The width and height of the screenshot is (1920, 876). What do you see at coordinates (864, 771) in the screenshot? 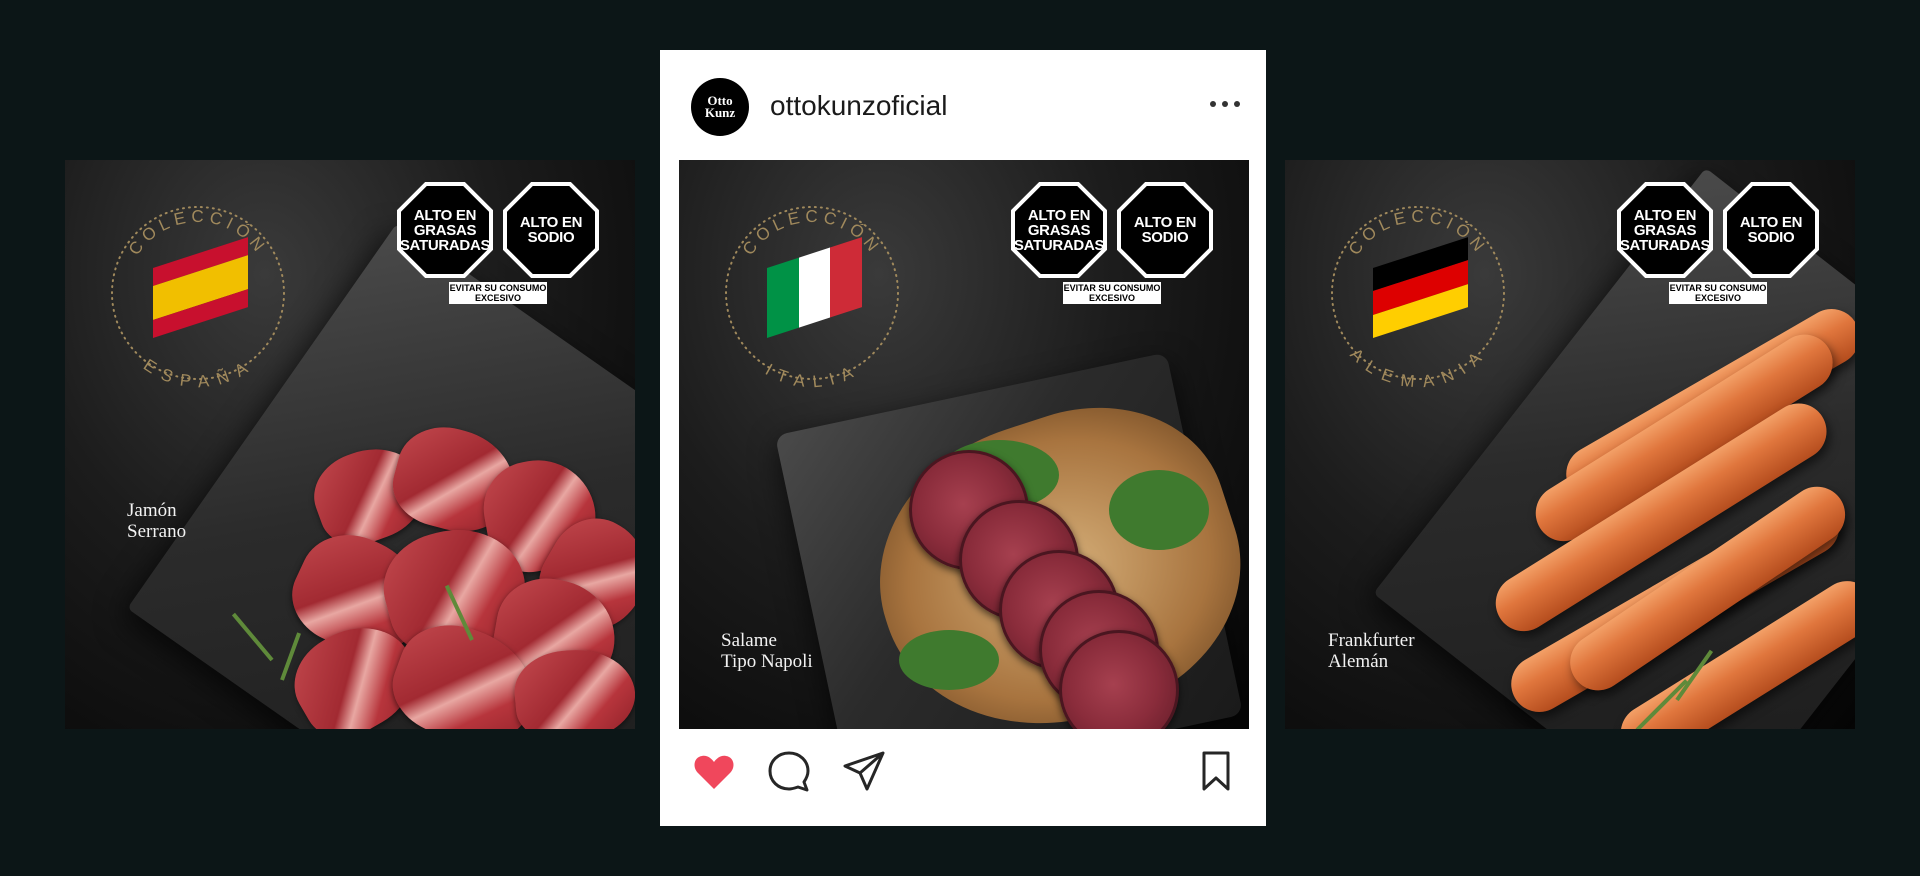
I see `share-icon` at bounding box center [864, 771].